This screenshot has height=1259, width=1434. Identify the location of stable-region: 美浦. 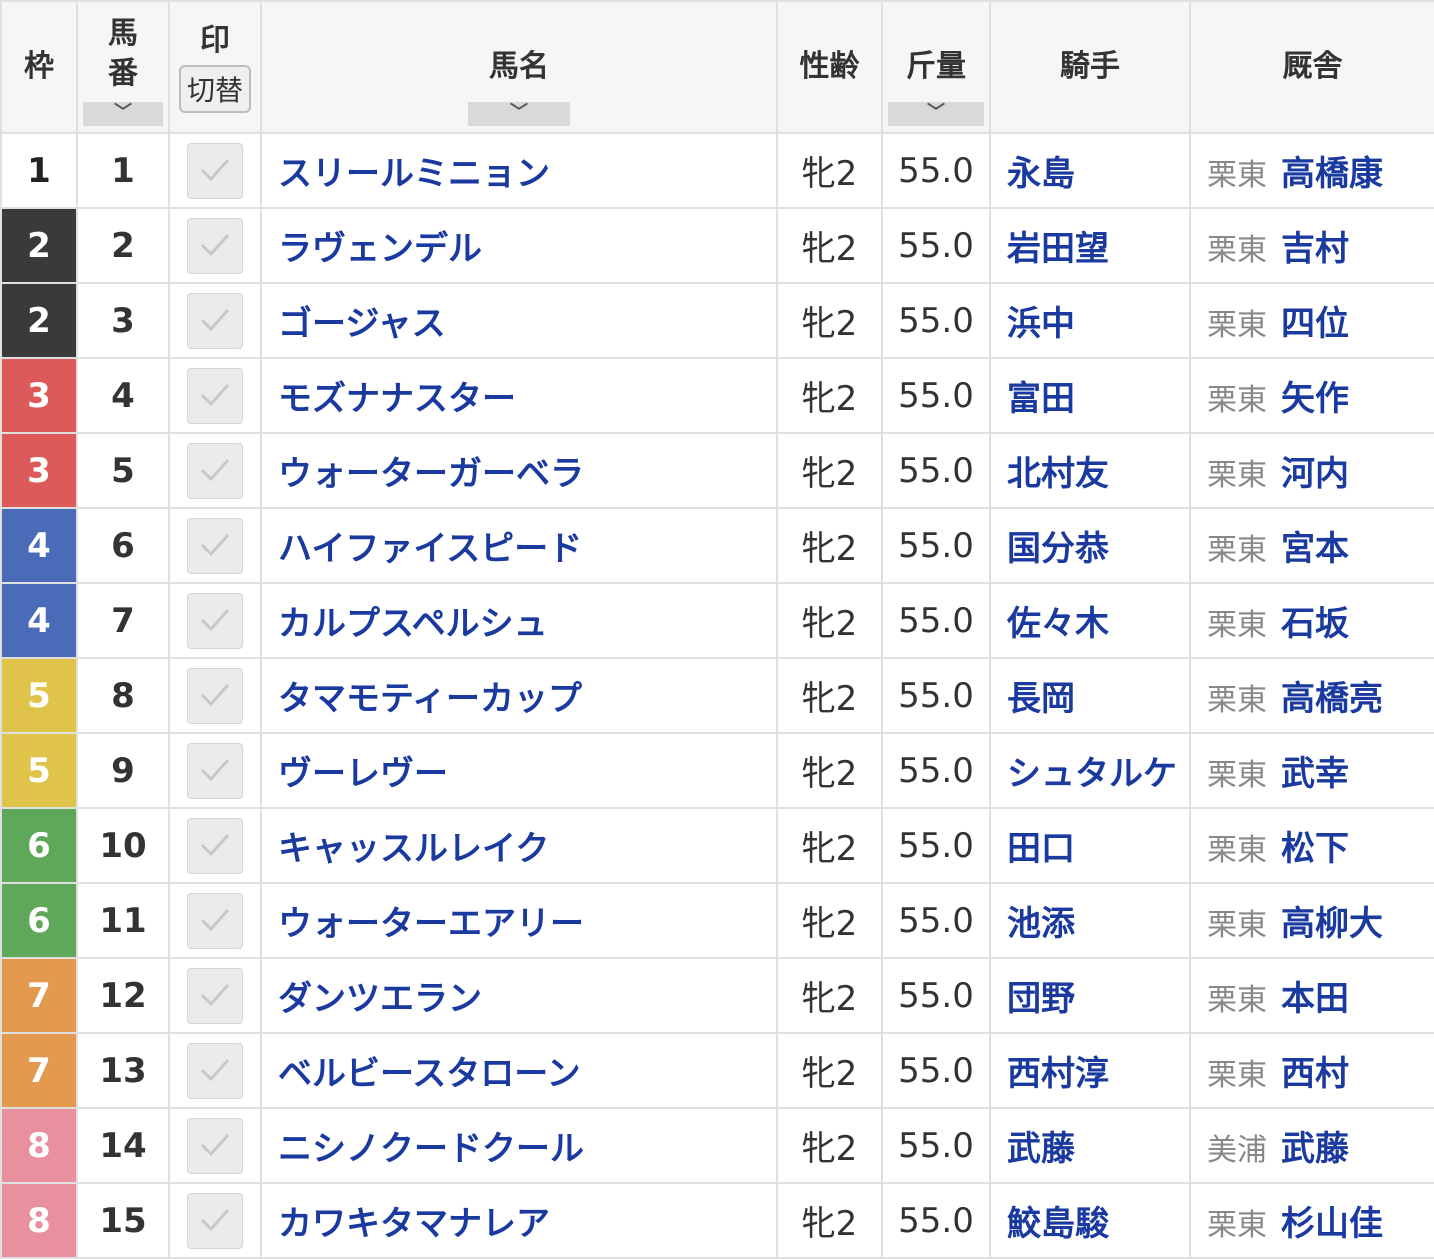
(1237, 1150).